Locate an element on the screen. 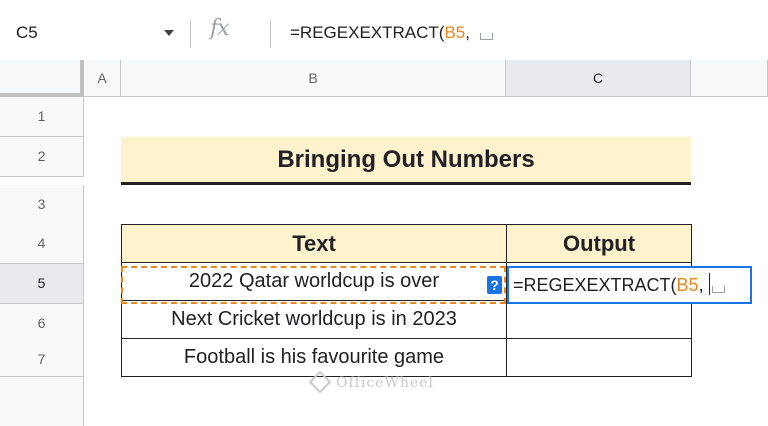 The height and width of the screenshot is (426, 768). watermark-text: OfficeWheel is located at coordinates (385, 383).